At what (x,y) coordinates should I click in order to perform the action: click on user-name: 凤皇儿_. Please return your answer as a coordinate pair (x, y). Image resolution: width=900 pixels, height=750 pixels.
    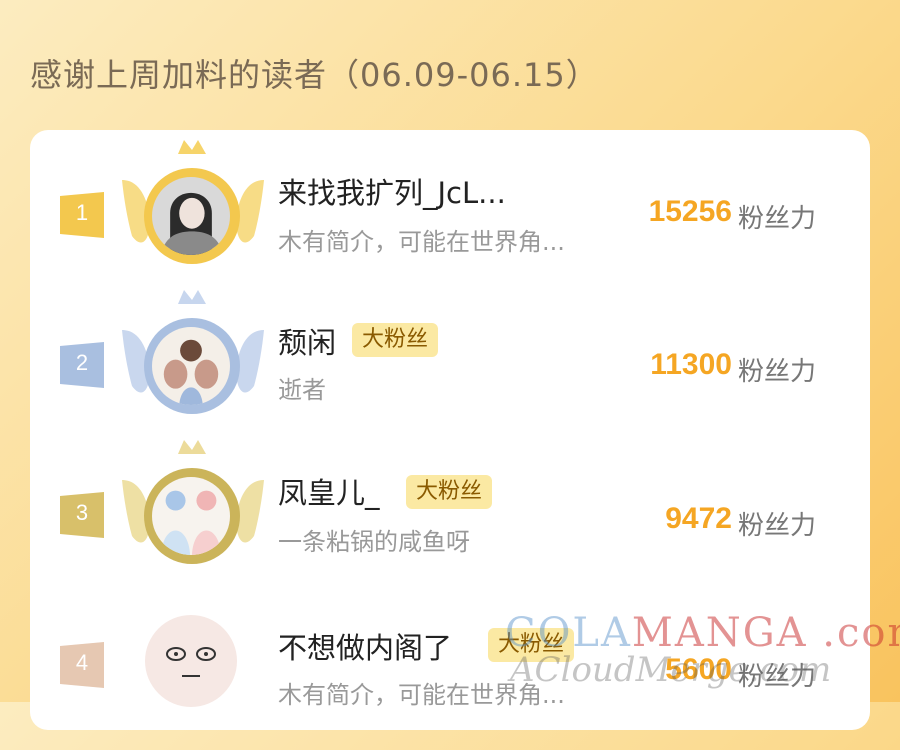
    Looking at the image, I should click on (329, 491).